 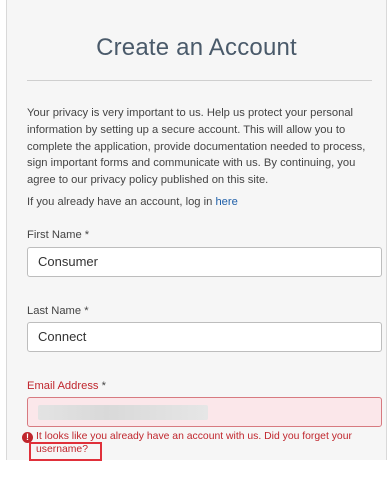 What do you see at coordinates (63, 386) in the screenshot?
I see `email-label-text: Email Address` at bounding box center [63, 386].